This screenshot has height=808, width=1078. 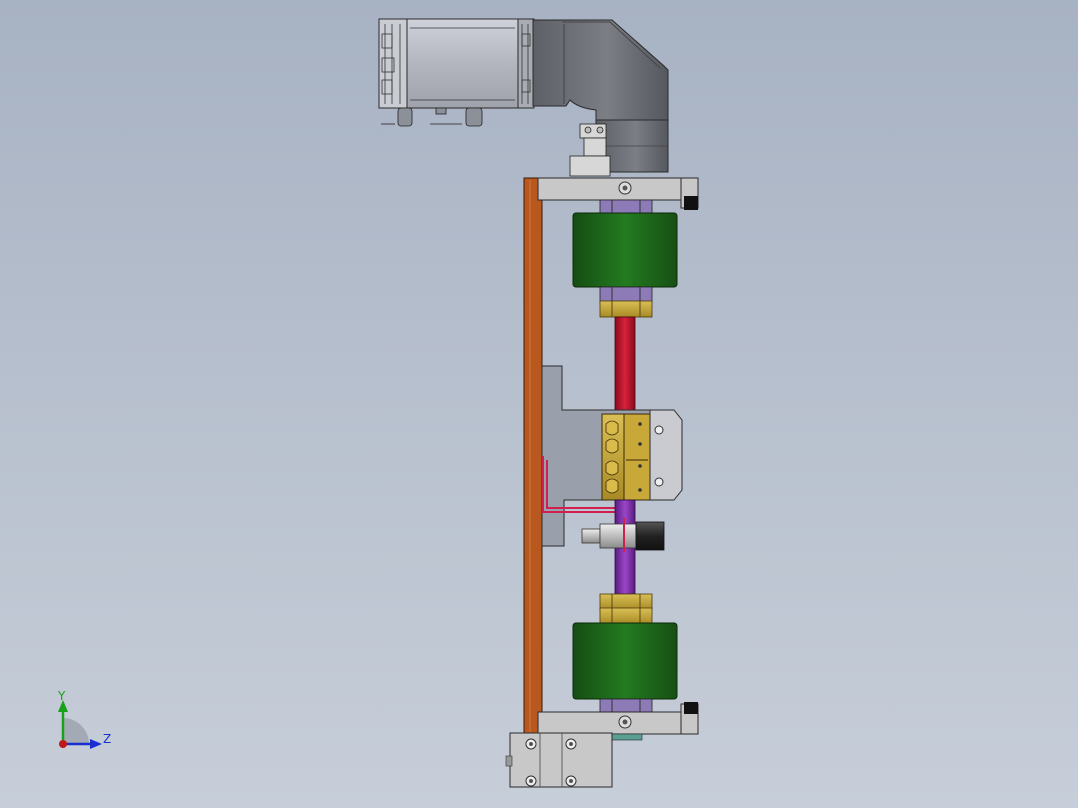 I want to click on motor-rear-cap, so click(x=393, y=63).